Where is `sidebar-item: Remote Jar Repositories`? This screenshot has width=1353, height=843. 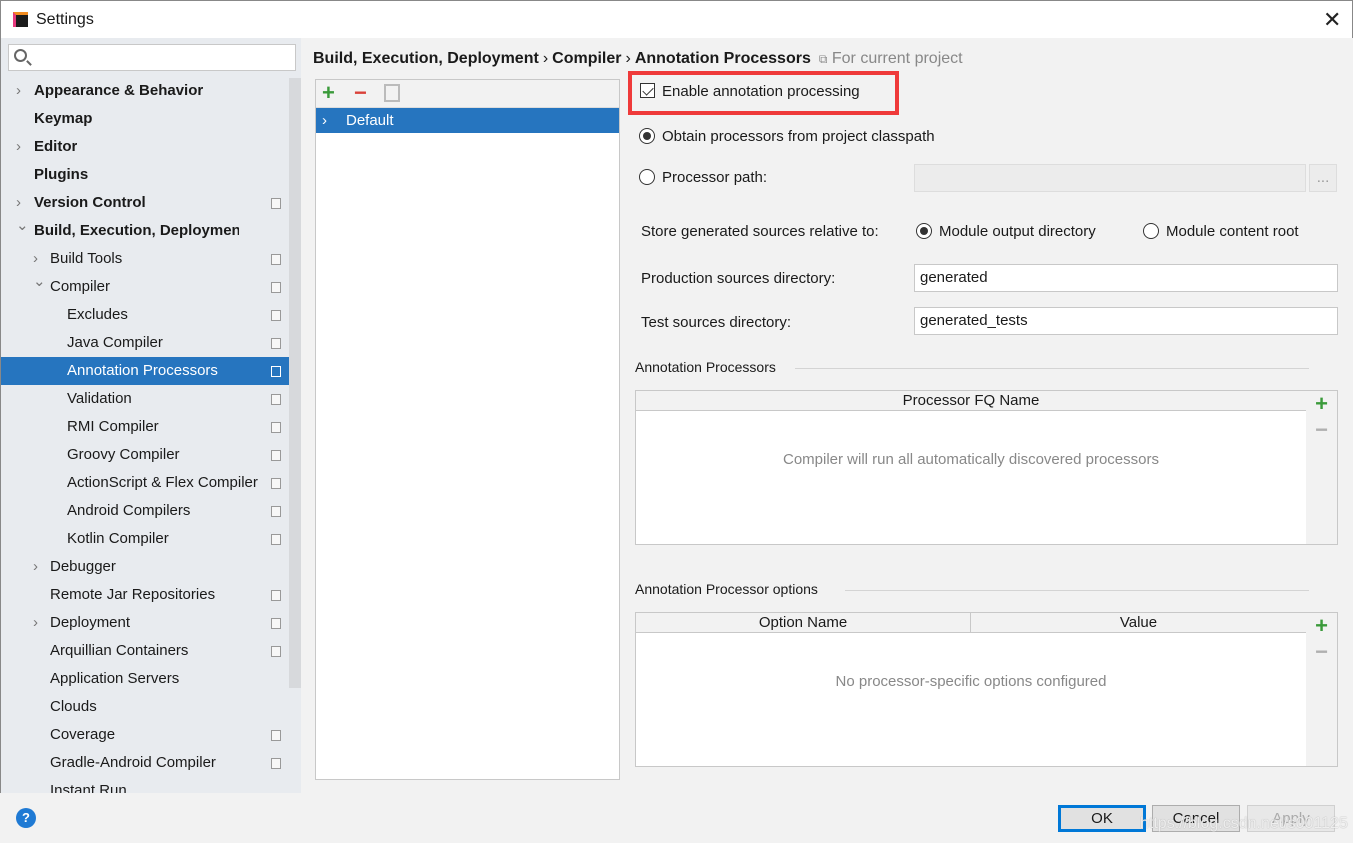
sidebar-item: Remote Jar Repositories is located at coordinates (145, 595).